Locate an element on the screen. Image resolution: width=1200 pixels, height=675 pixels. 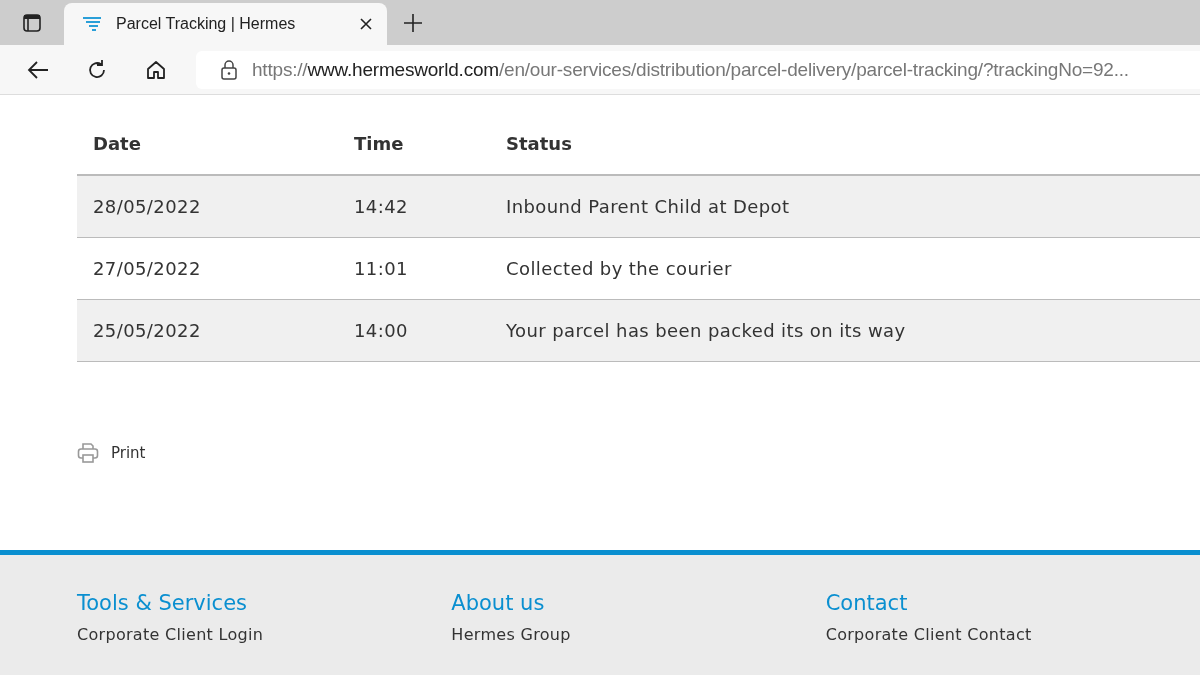
footer-heading: Tools & Services is located at coordinates (162, 603).